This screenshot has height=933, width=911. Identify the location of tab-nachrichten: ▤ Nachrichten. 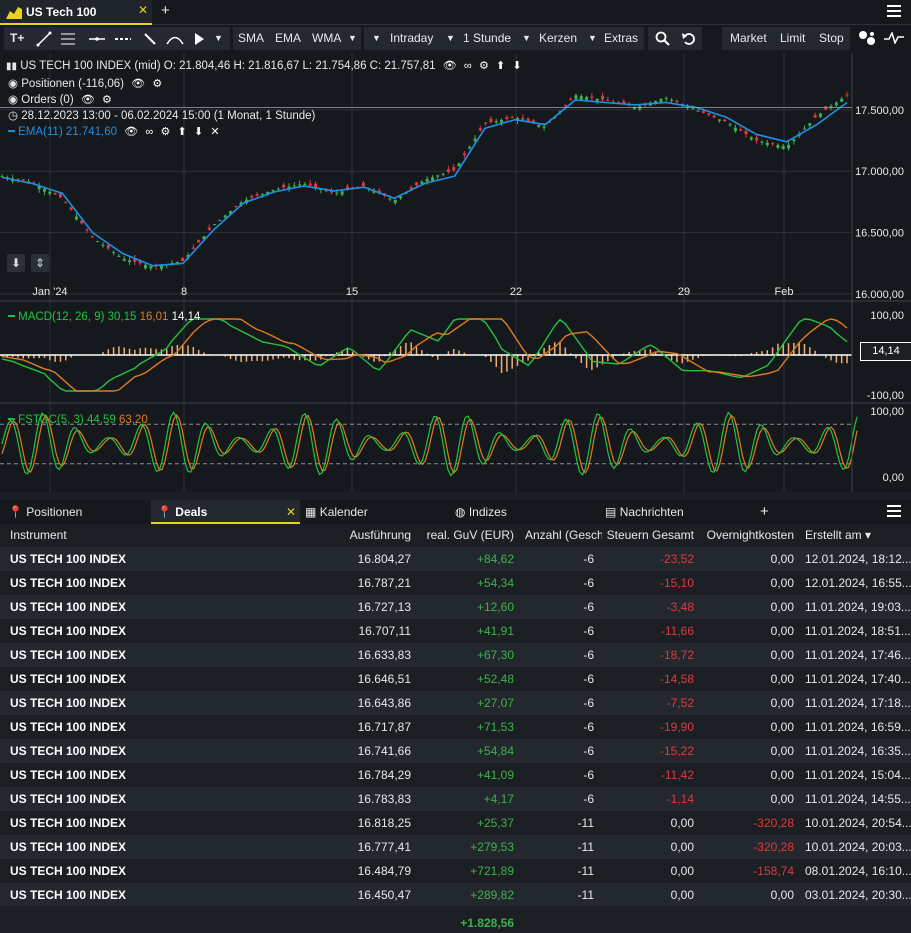
(644, 512).